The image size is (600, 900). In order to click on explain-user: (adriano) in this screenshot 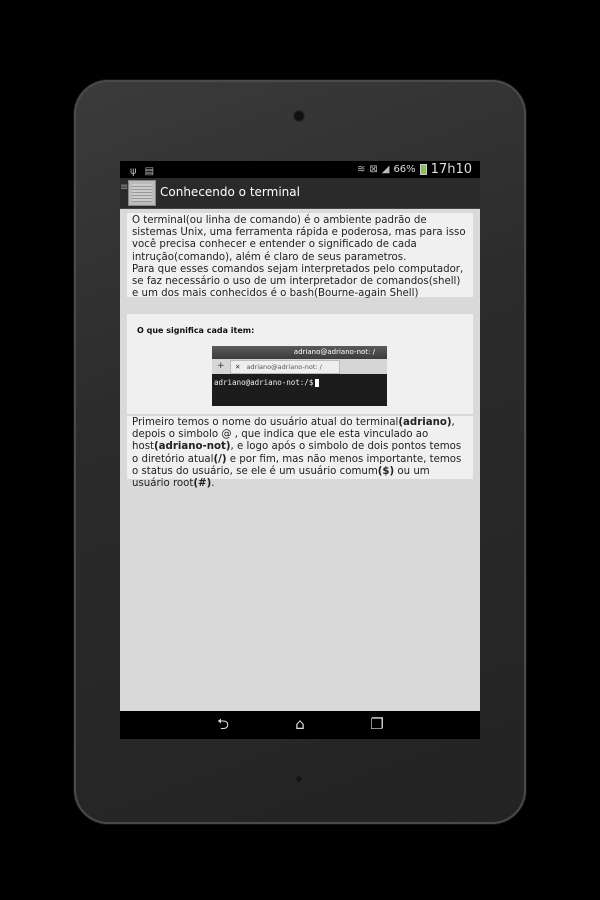, I will do `click(425, 422)`.